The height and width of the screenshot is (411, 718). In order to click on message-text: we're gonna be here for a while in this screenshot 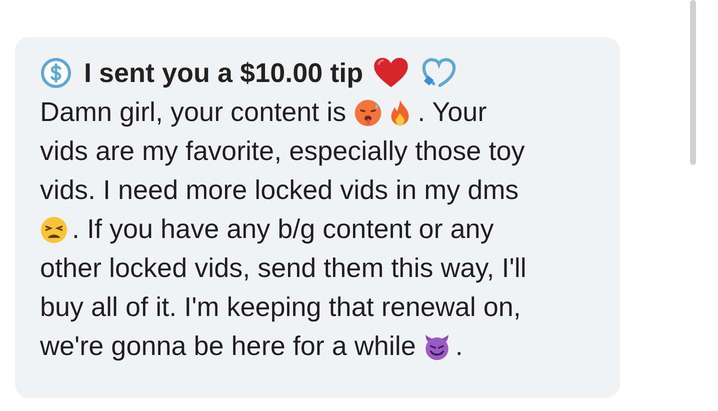, I will do `click(228, 346)`.